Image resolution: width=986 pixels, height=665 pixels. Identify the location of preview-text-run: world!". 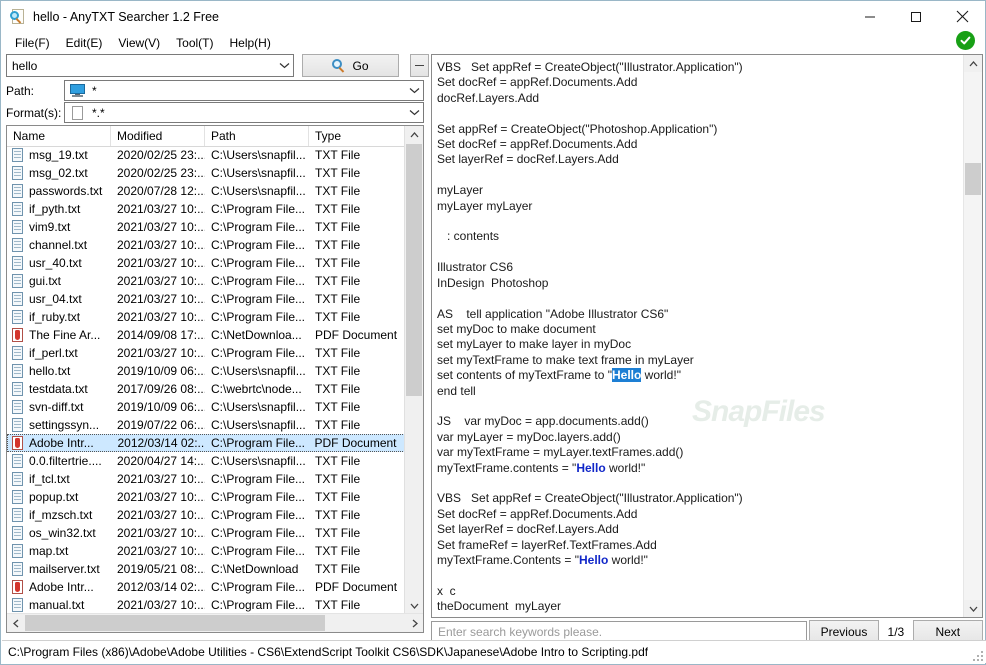
(661, 375).